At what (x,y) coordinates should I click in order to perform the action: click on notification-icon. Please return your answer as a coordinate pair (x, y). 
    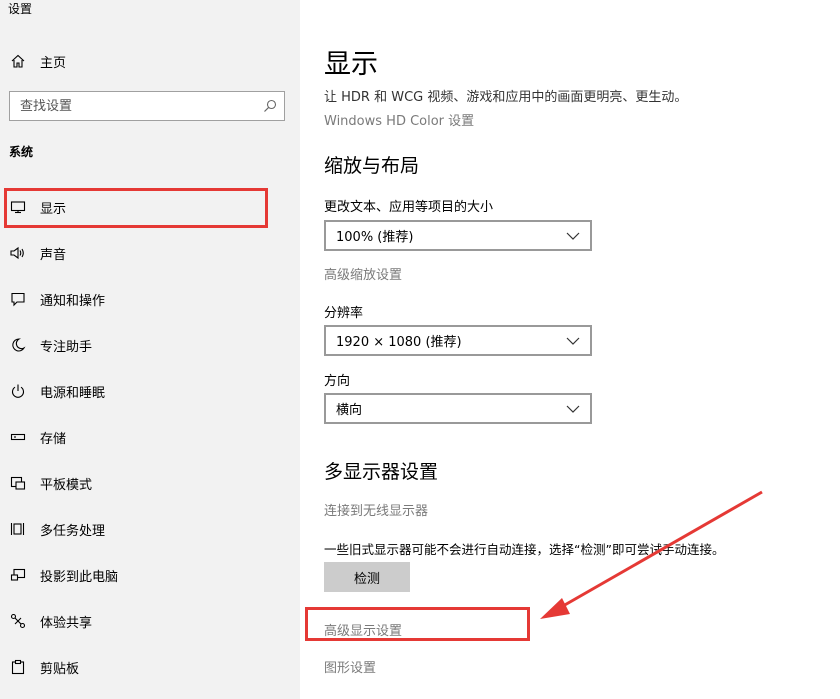
    Looking at the image, I should click on (18, 299).